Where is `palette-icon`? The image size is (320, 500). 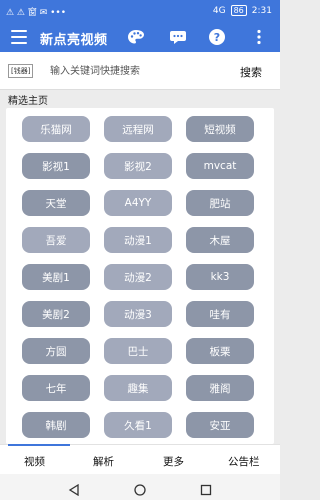 palette-icon is located at coordinates (136, 37).